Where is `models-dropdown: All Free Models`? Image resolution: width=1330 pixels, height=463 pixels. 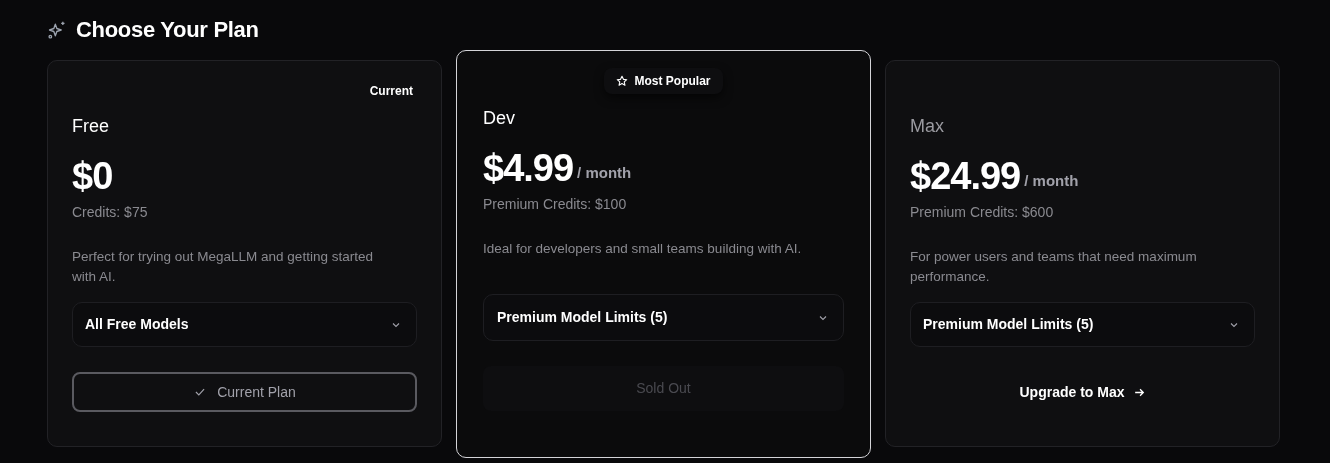 models-dropdown: All Free Models is located at coordinates (244, 324).